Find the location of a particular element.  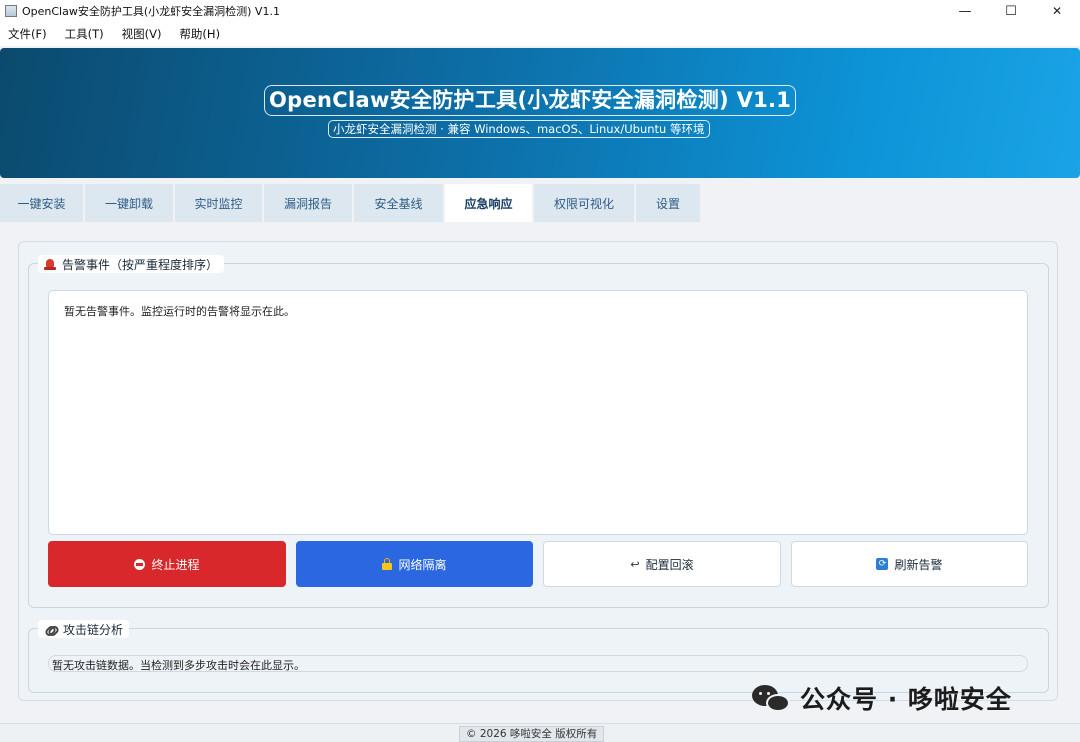

minimize-button: — is located at coordinates (965, 11).